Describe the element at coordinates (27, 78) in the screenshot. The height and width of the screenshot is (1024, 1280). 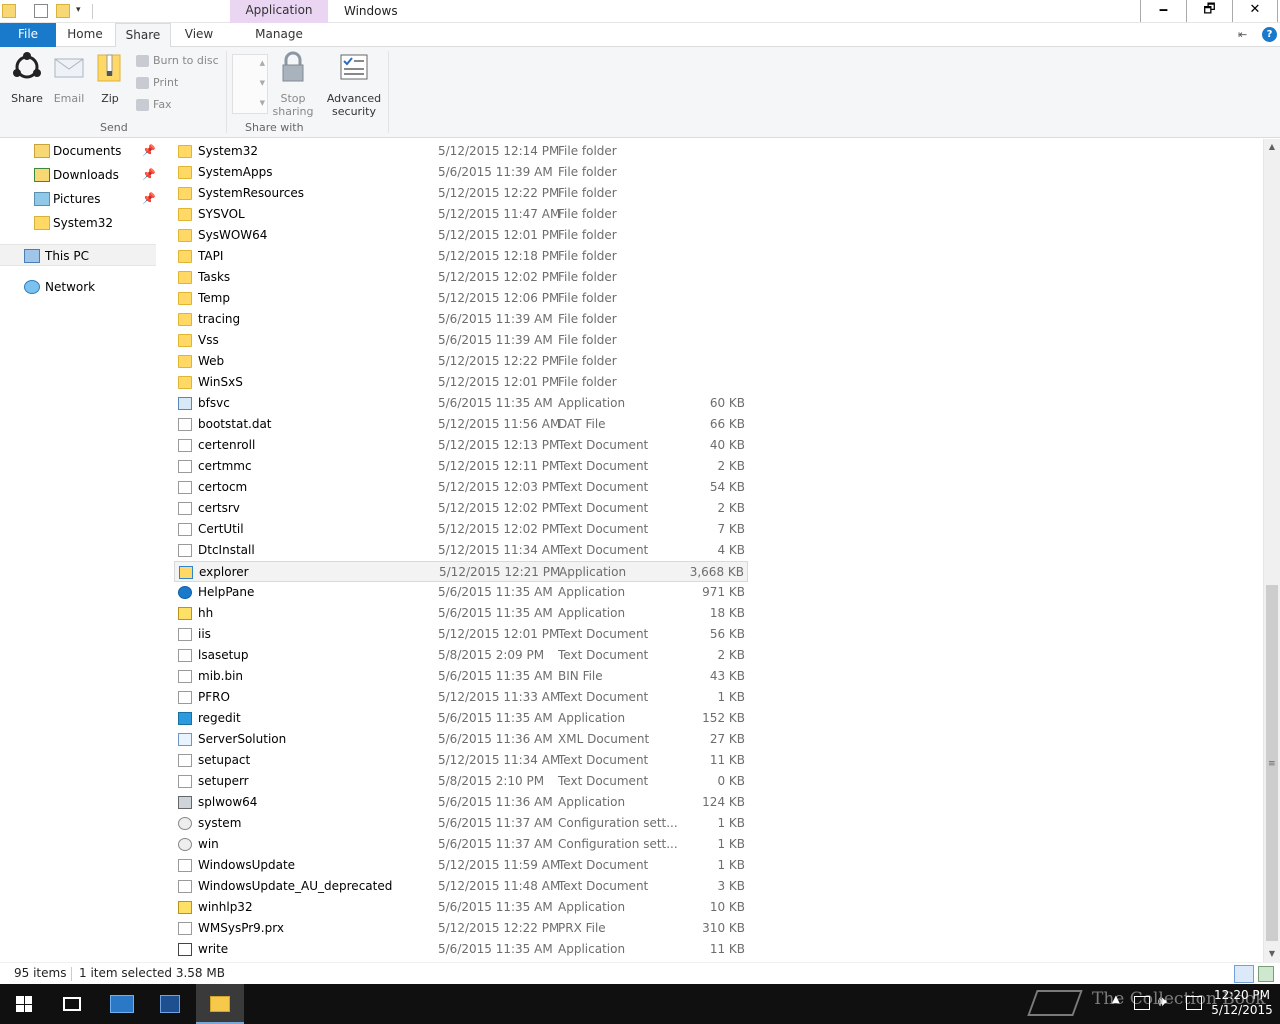
I see `share-button: Share` at that location.